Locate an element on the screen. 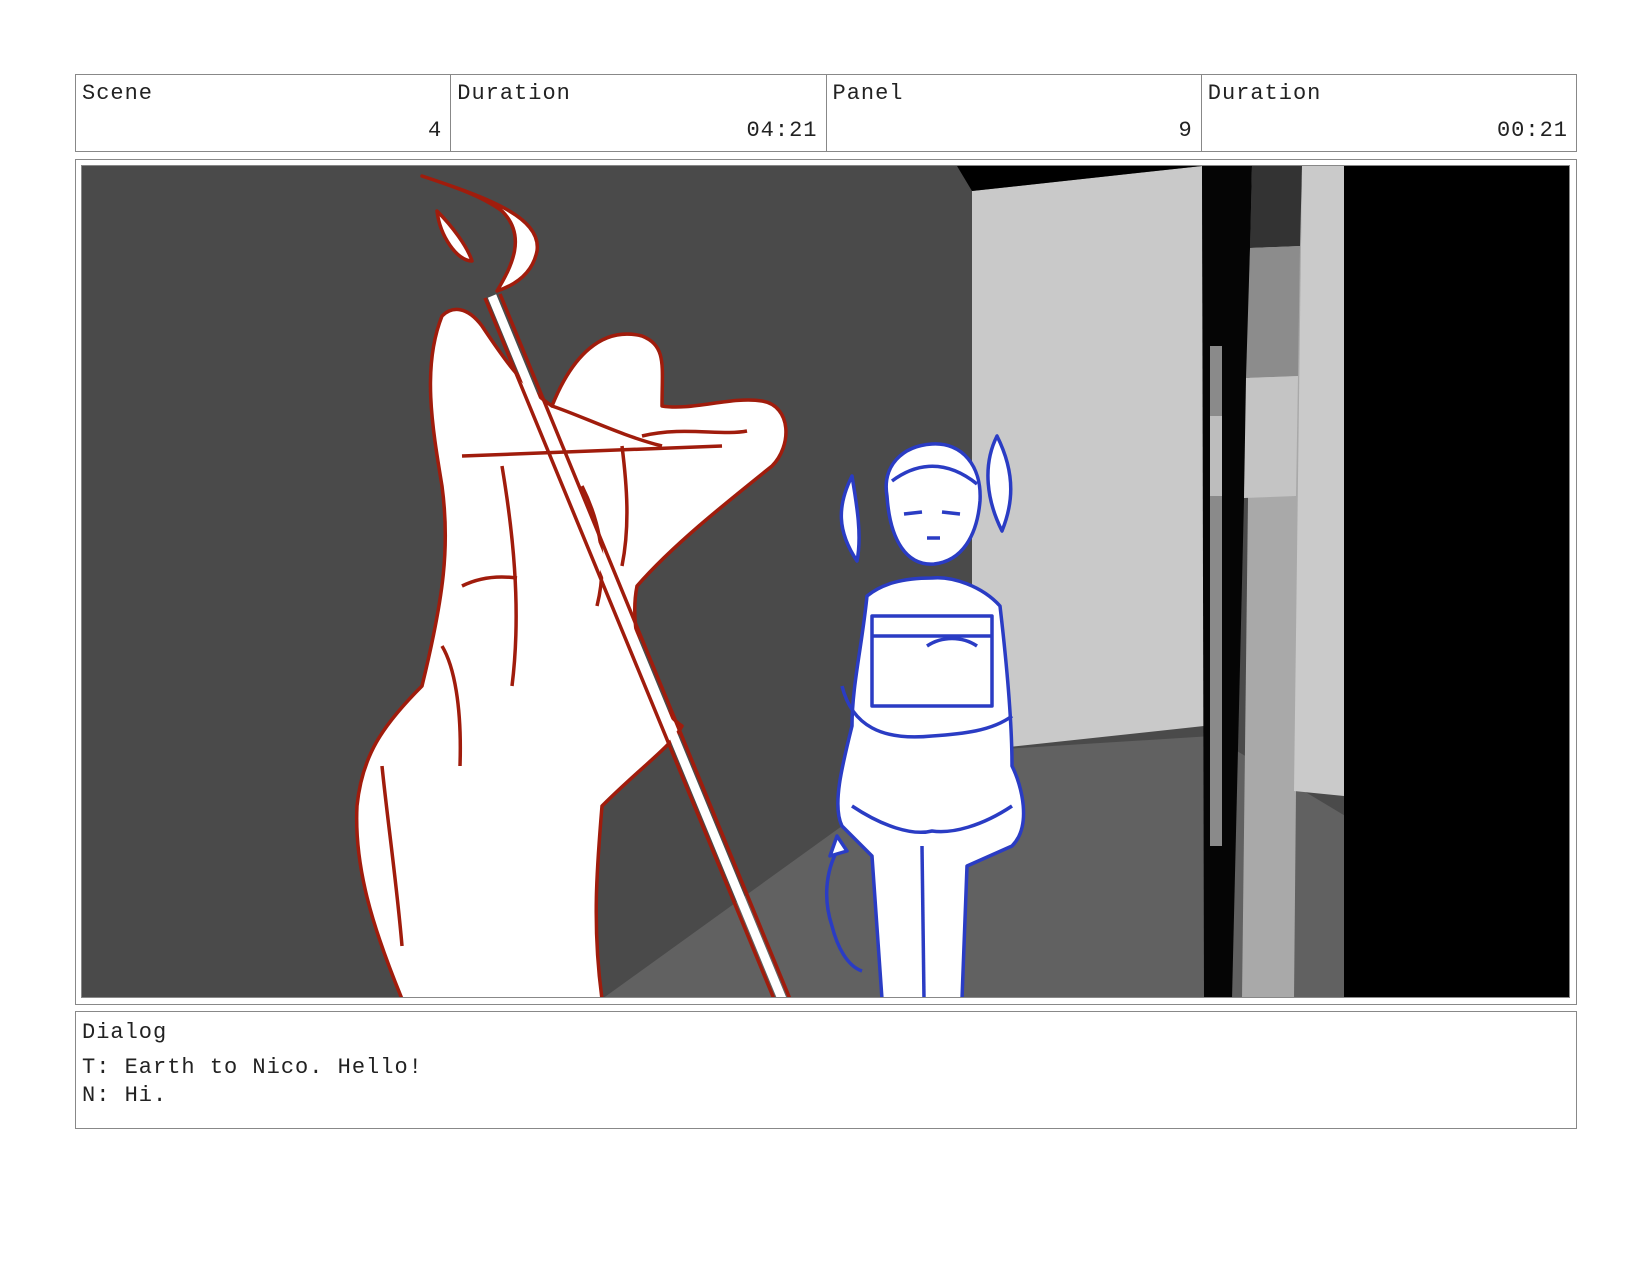 The height and width of the screenshot is (1275, 1650). right-panel is located at coordinates (1319, 481).